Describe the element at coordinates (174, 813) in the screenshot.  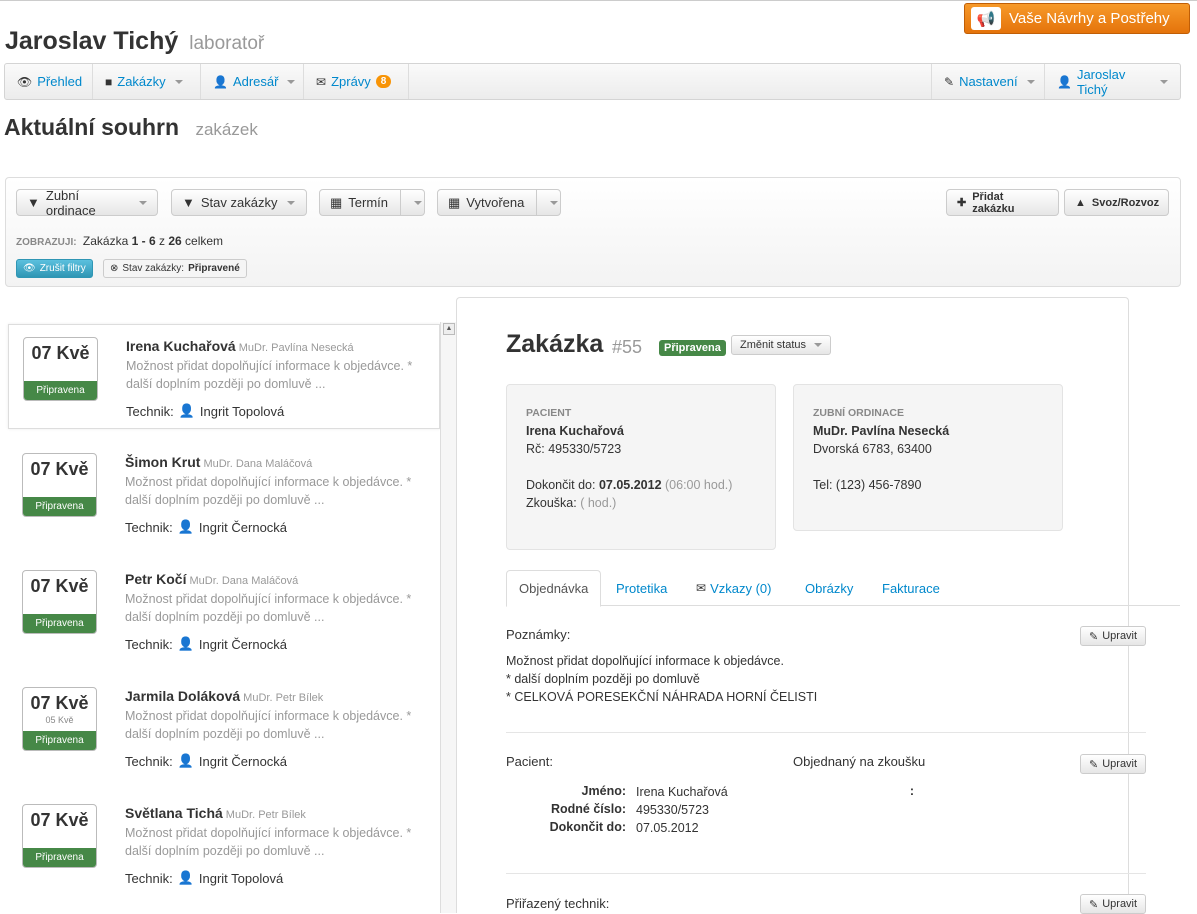
I see `patient-name-text: Světlana Tichá` at that location.